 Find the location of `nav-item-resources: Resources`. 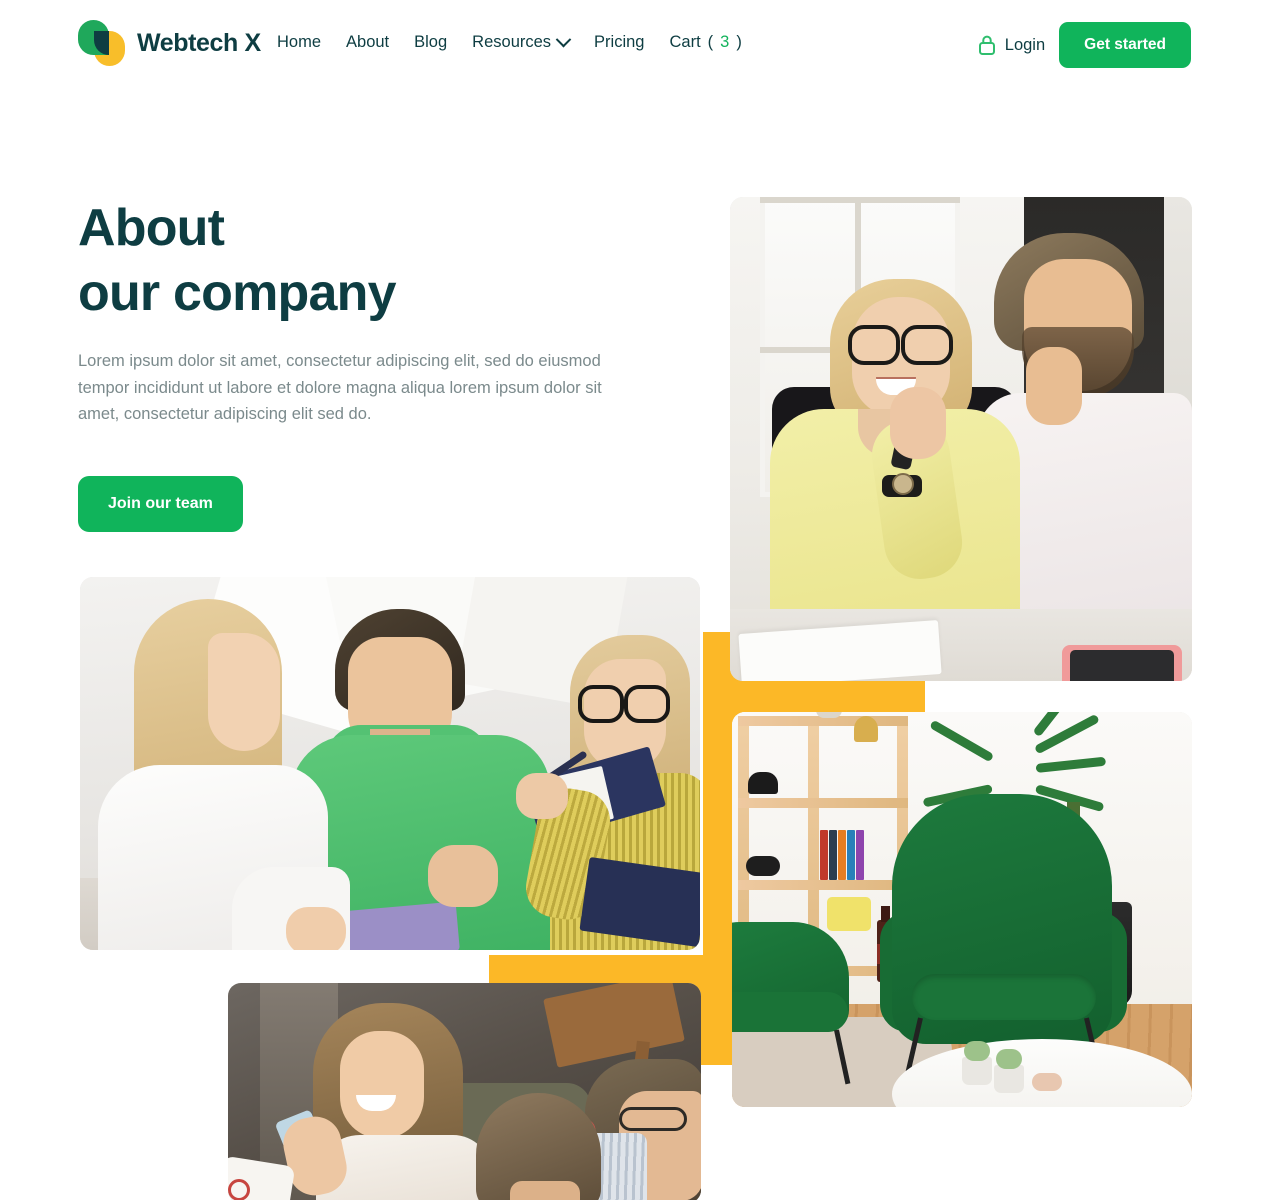

nav-item-resources: Resources is located at coordinates (522, 41).